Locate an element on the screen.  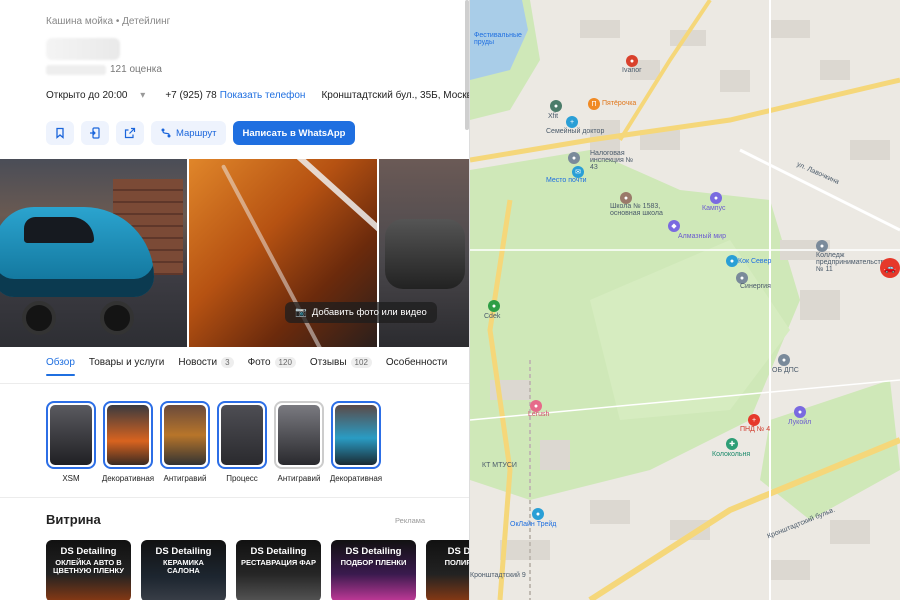
place-name-blurred is located at coordinates (83, 49).